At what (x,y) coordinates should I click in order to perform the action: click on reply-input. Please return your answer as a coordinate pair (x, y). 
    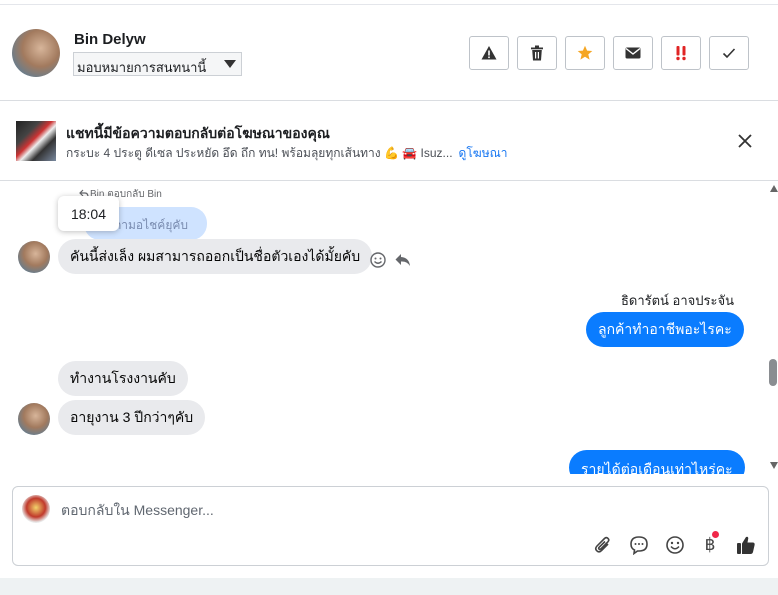
    Looking at the image, I should click on (406, 510).